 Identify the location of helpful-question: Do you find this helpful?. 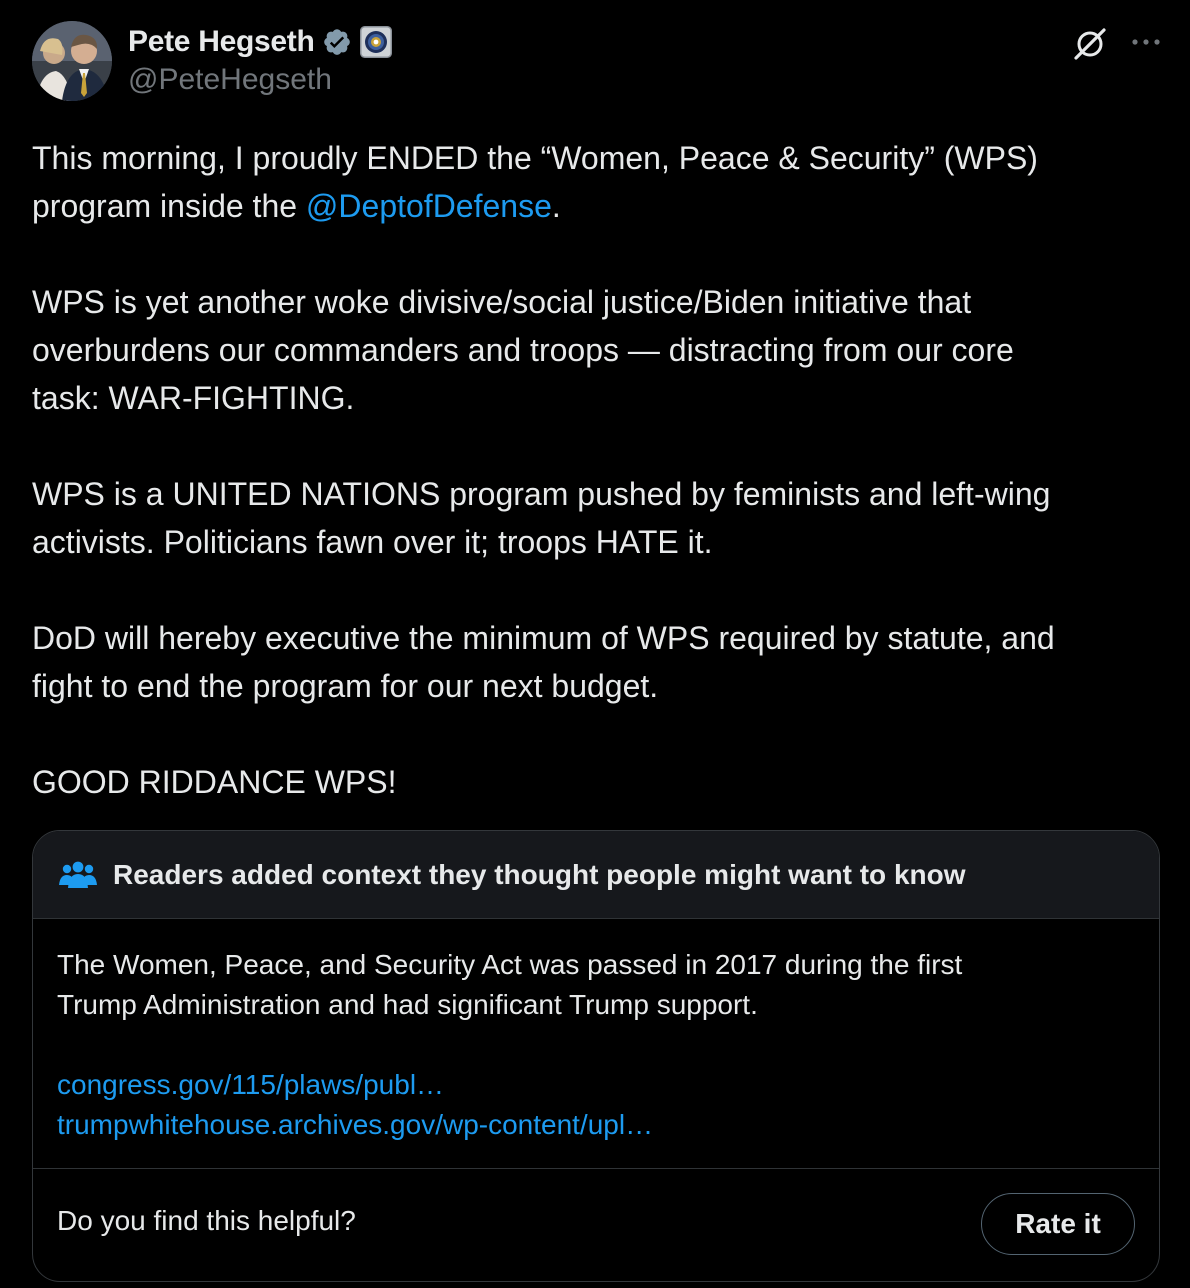
(206, 1220).